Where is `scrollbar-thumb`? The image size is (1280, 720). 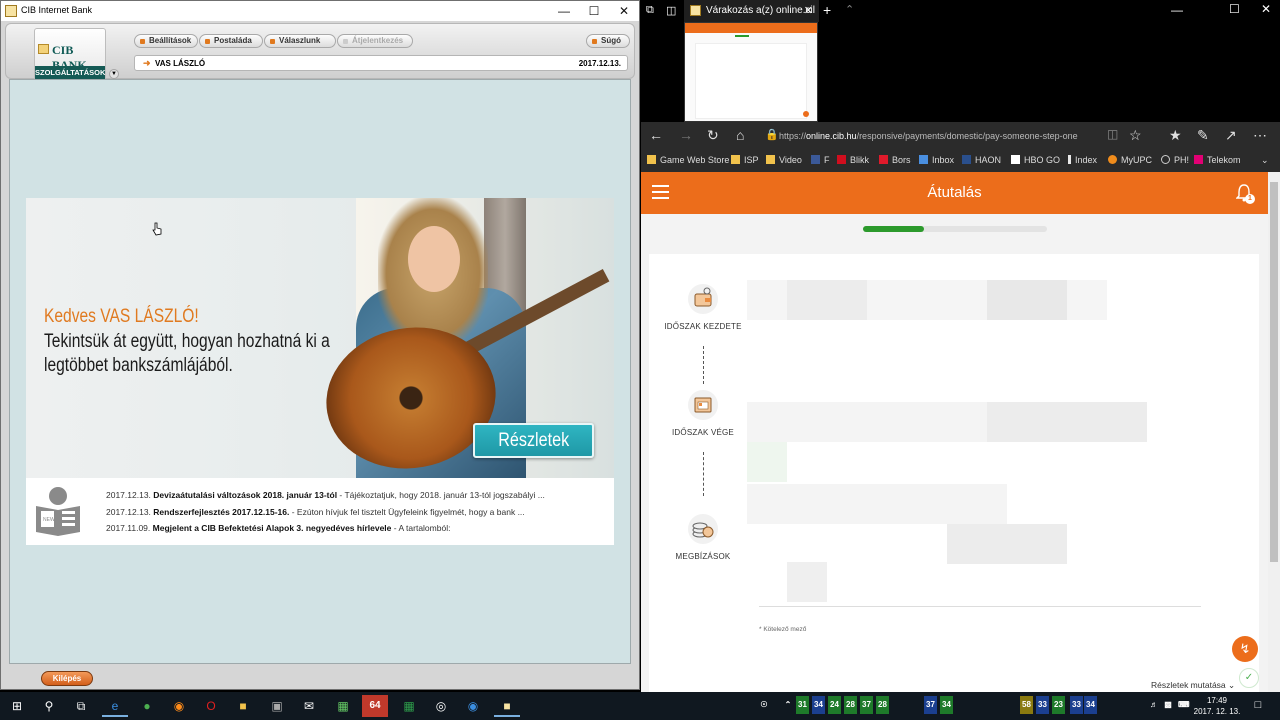 scrollbar-thumb is located at coordinates (1274, 372).